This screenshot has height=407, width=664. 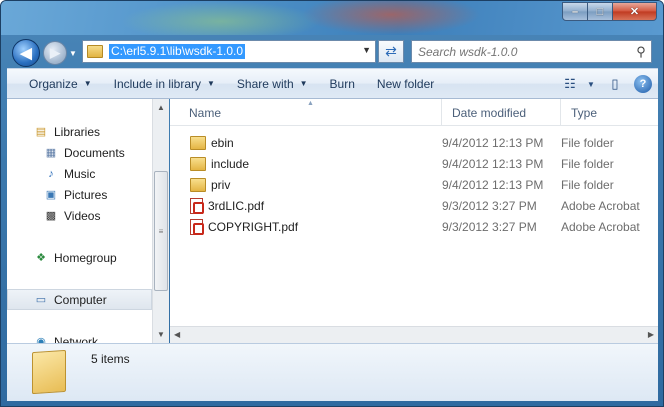 I want to click on network-icon: ◉, so click(x=41, y=339).